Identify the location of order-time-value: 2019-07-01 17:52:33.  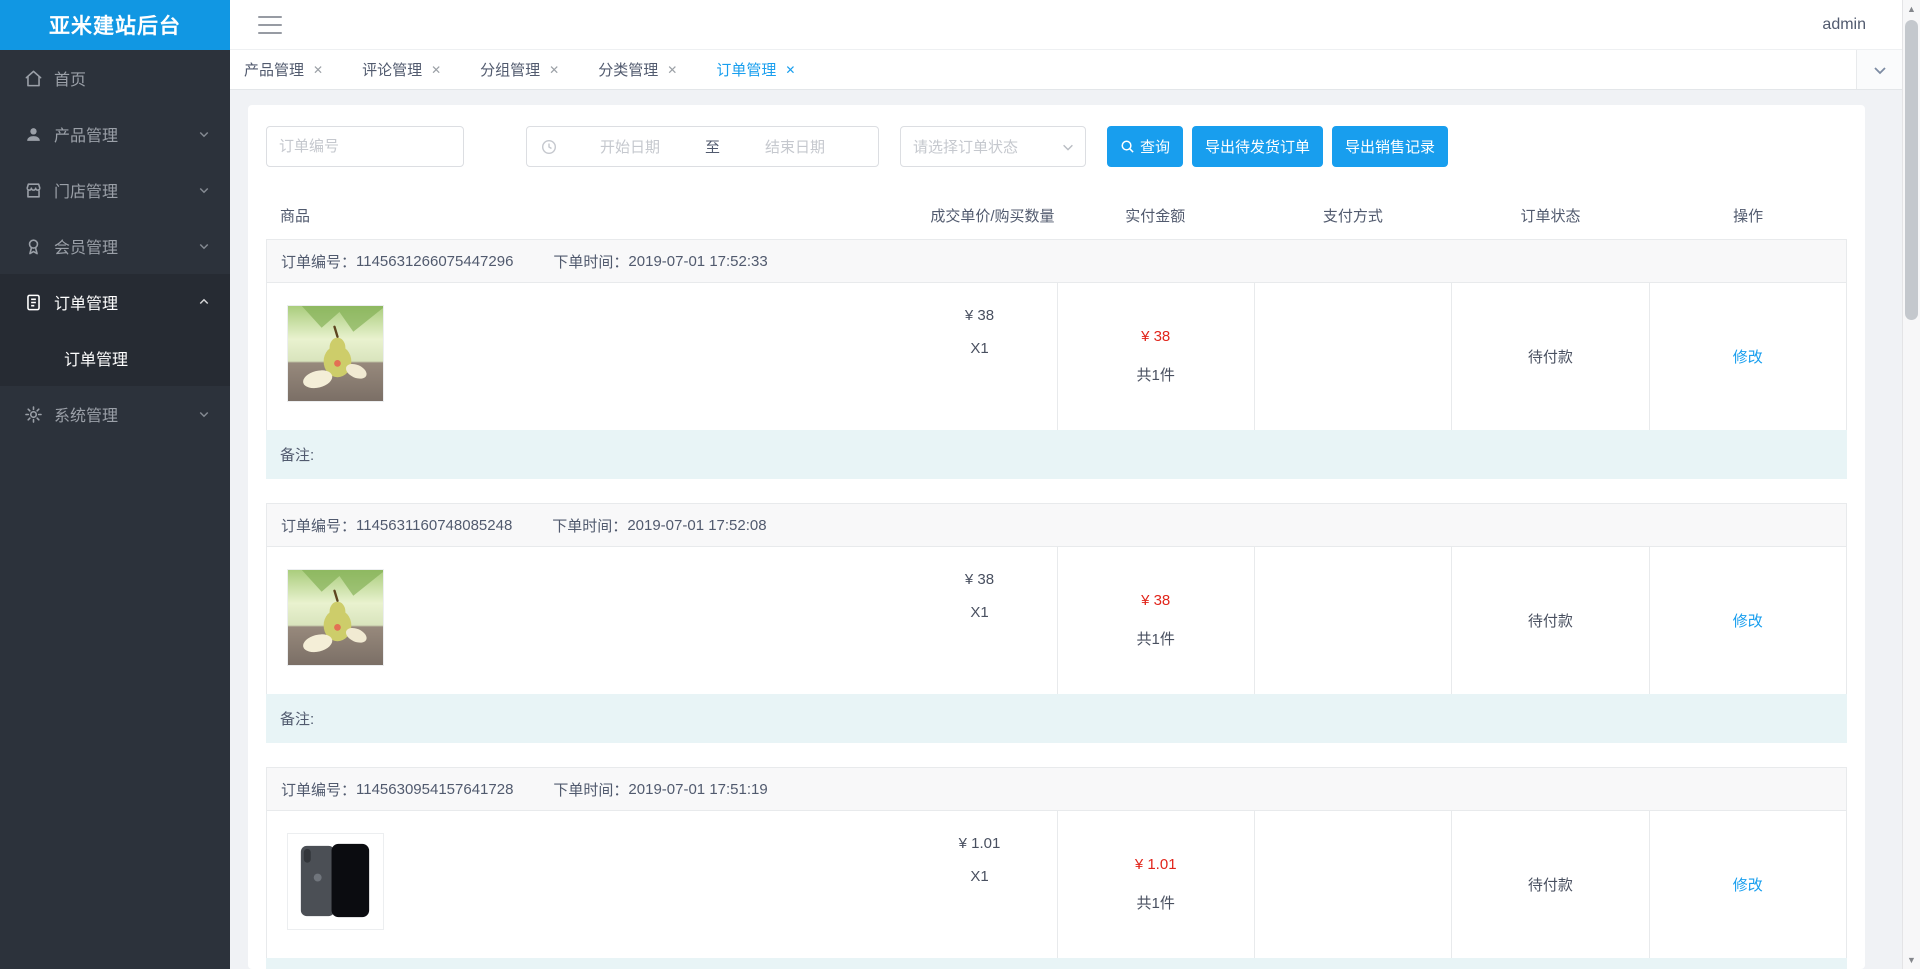
(698, 261).